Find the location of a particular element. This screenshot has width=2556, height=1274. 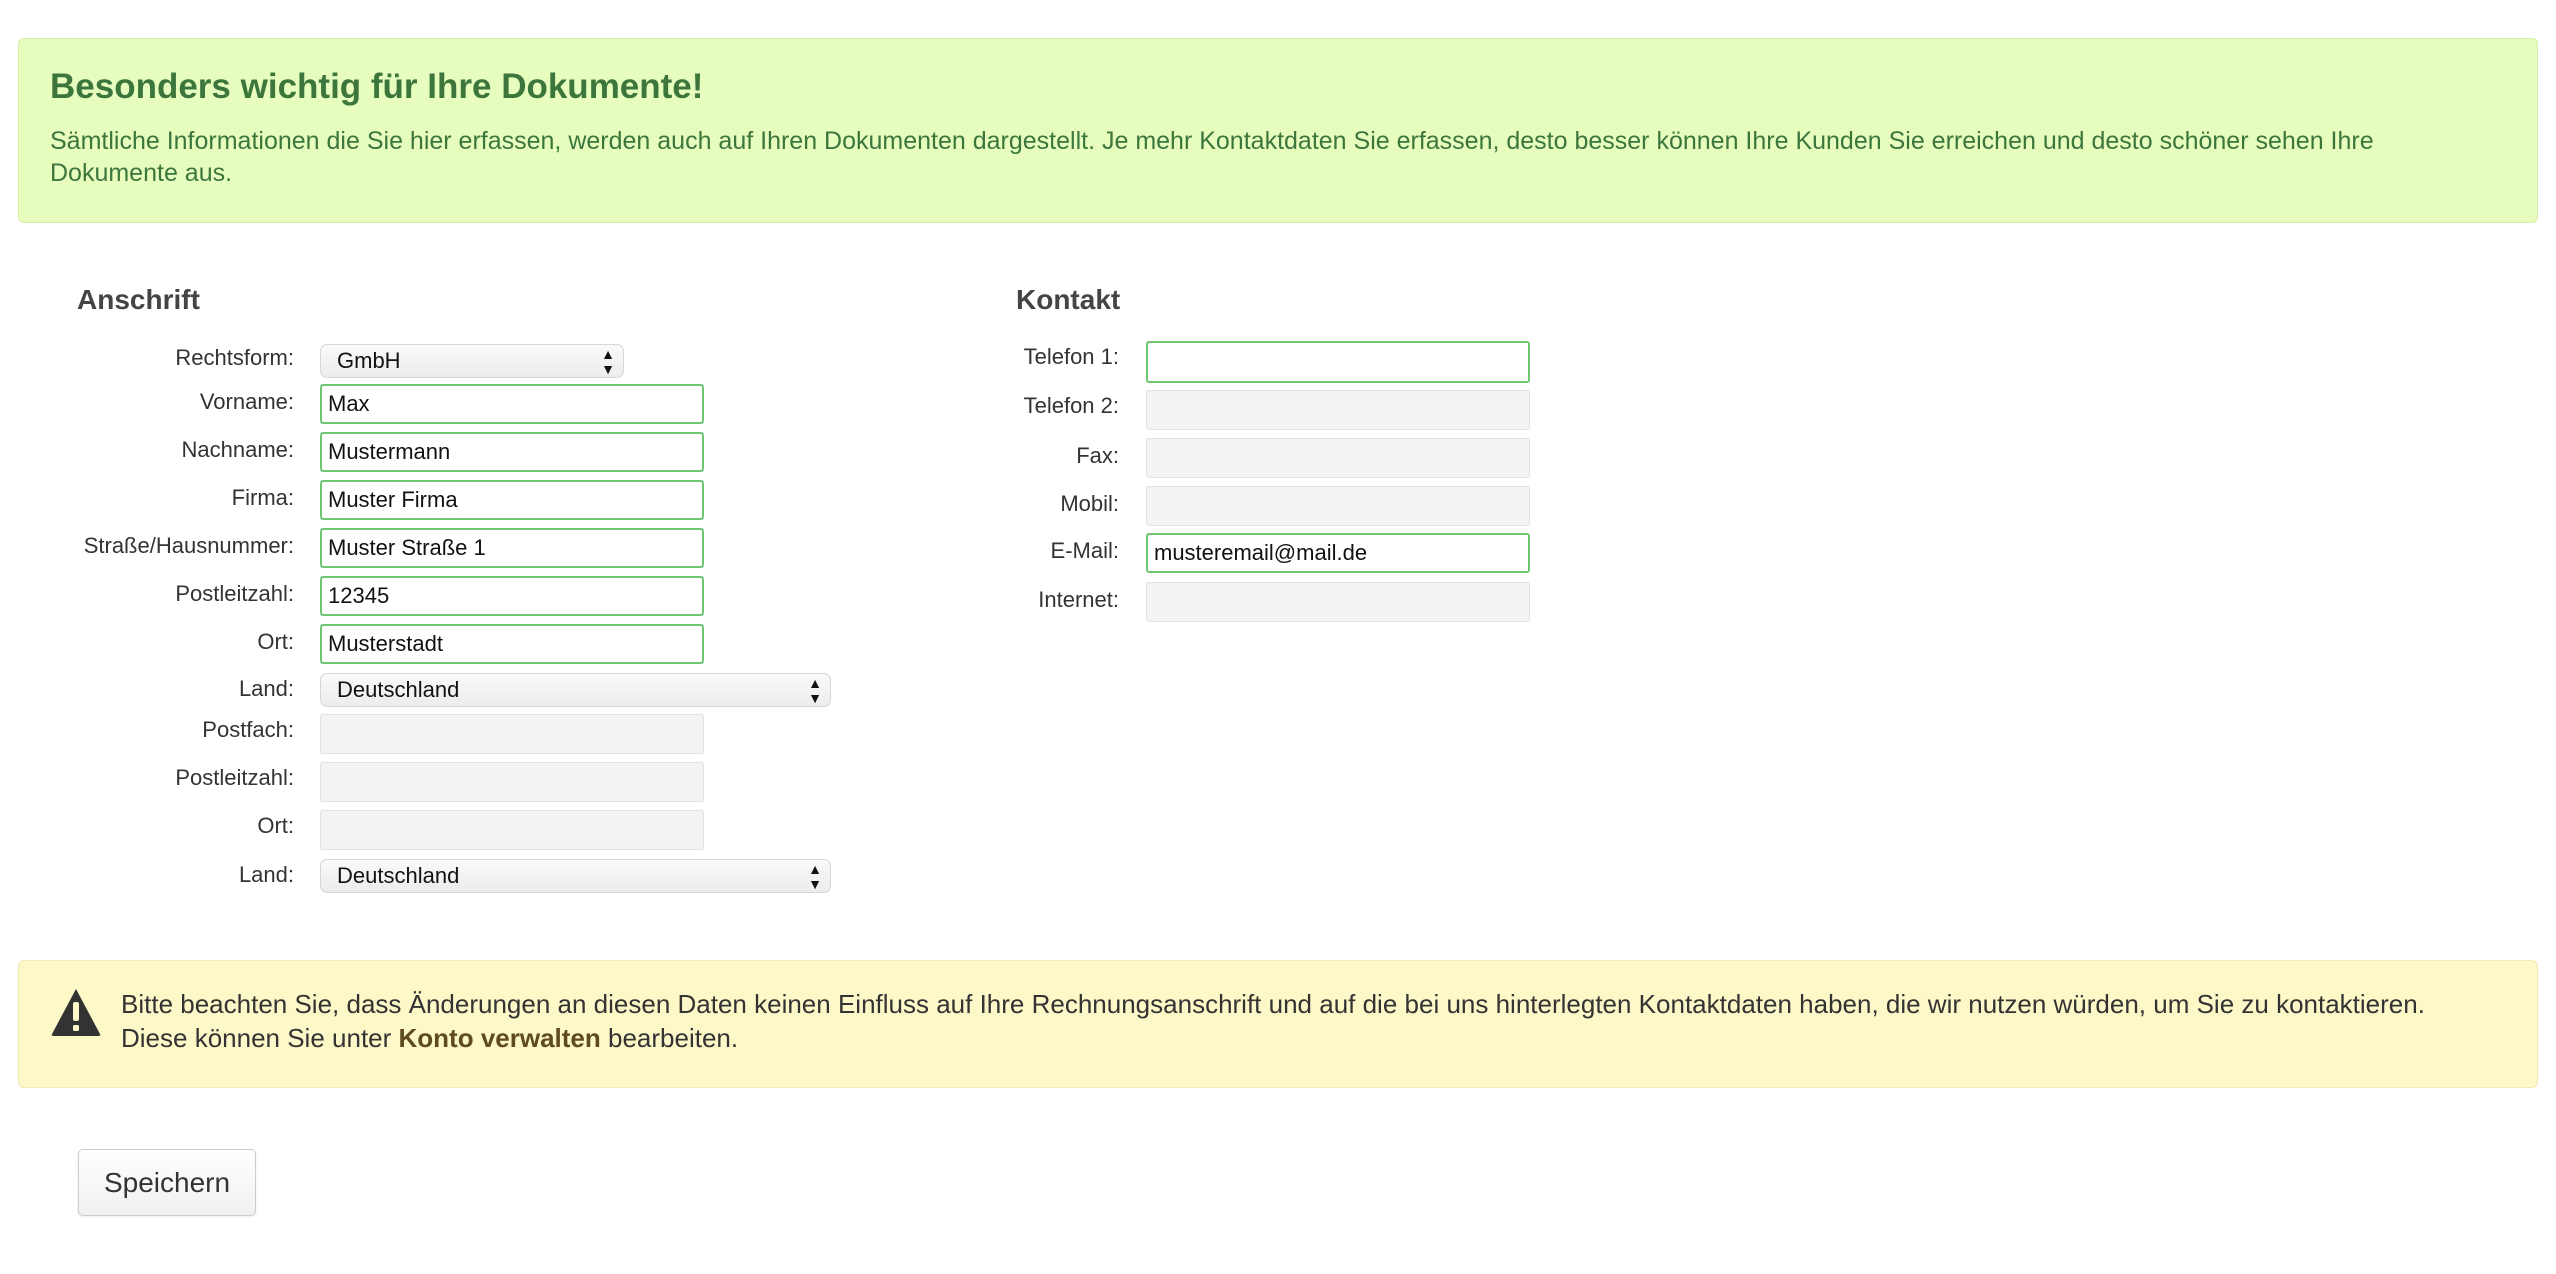

vorname-row: Vorname: is located at coordinates (450, 404).